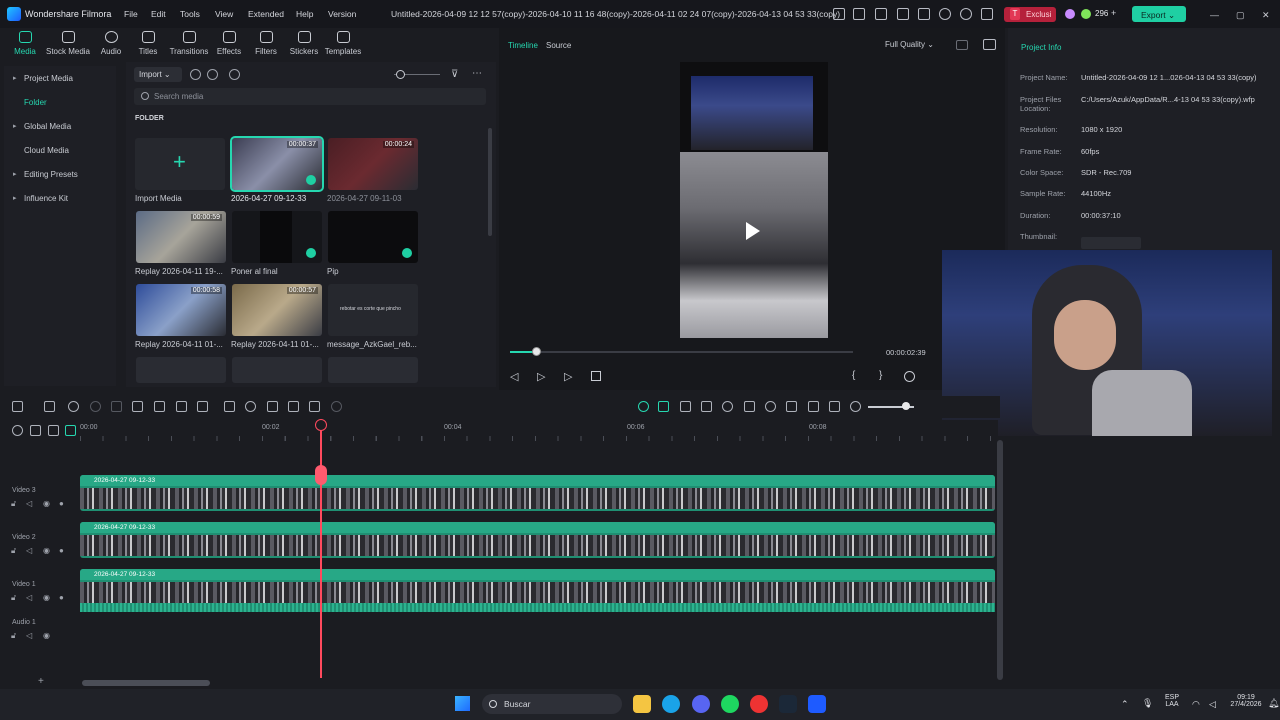  What do you see at coordinates (321, 552) in the screenshot?
I see `playhead-line` at bounding box center [321, 552].